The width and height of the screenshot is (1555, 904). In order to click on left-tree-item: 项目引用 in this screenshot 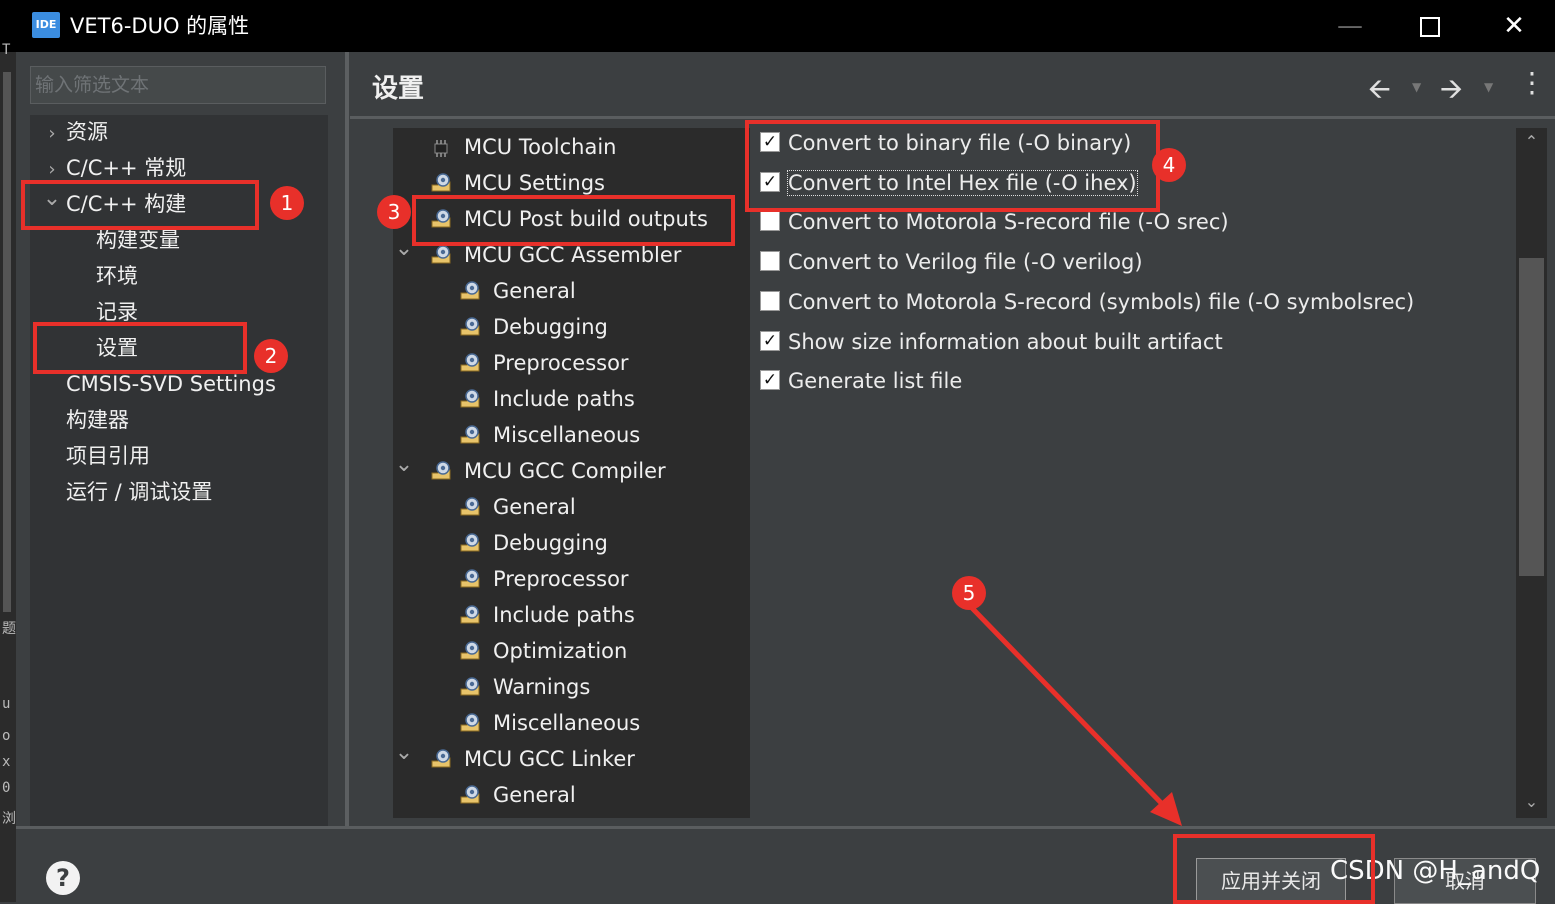, I will do `click(94, 456)`.